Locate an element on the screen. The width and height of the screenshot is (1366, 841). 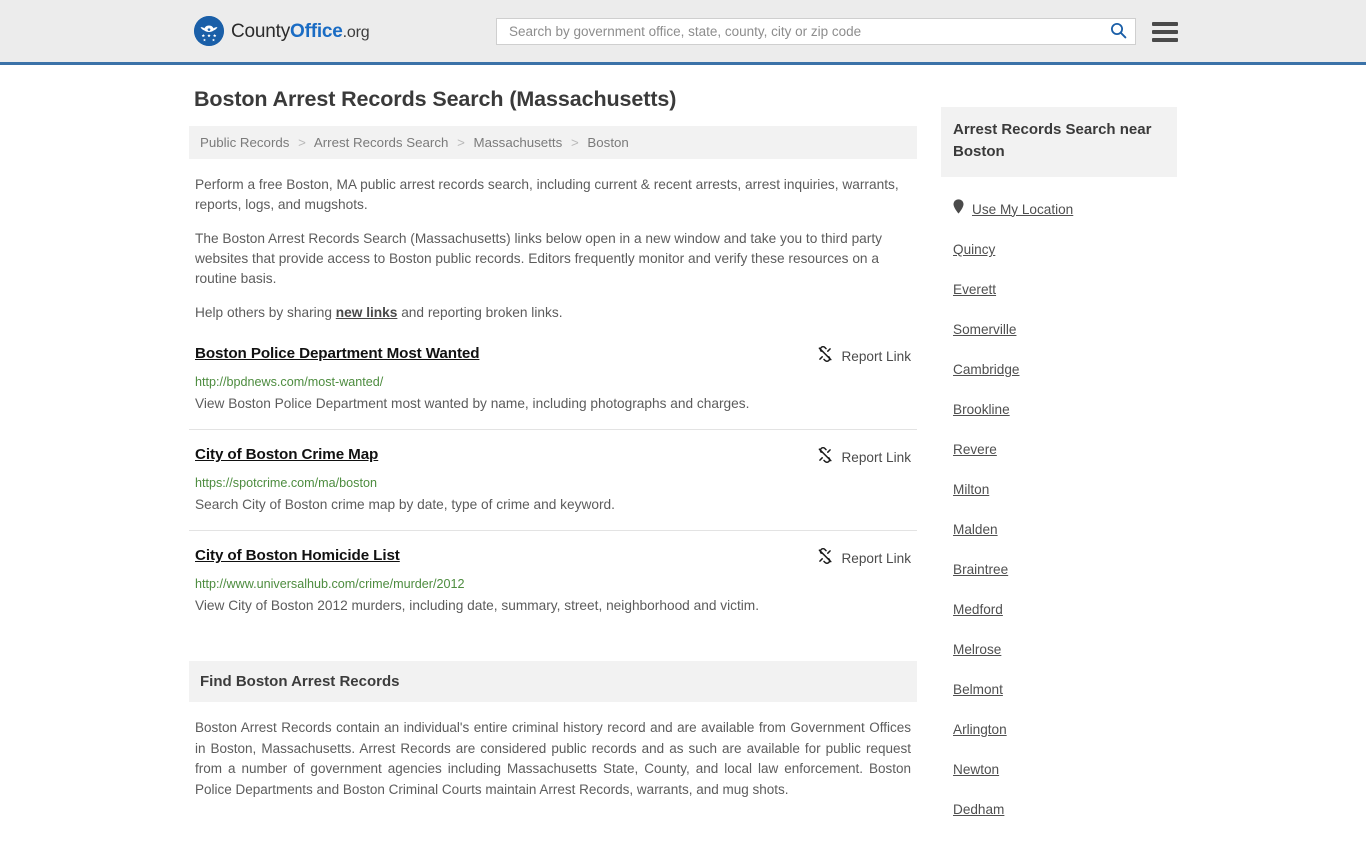
listing-header: City of Boston Crime Map Report Link is located at coordinates (553, 457).